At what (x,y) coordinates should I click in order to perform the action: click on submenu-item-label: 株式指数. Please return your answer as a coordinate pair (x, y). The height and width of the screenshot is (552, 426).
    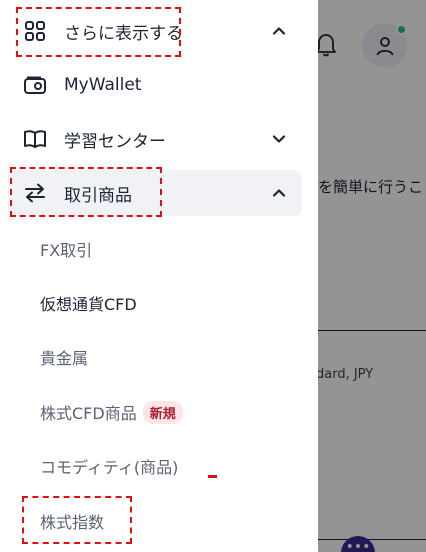
    Looking at the image, I should click on (72, 522).